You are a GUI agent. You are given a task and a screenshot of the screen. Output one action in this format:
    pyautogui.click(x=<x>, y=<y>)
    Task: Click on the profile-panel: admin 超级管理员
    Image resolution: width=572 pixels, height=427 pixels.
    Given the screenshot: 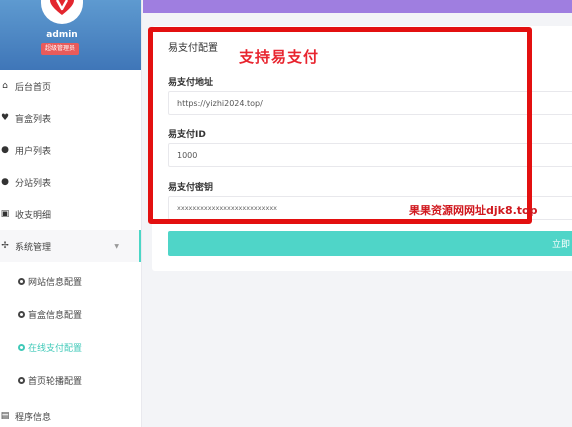 What is the action you would take?
    pyautogui.click(x=70, y=35)
    